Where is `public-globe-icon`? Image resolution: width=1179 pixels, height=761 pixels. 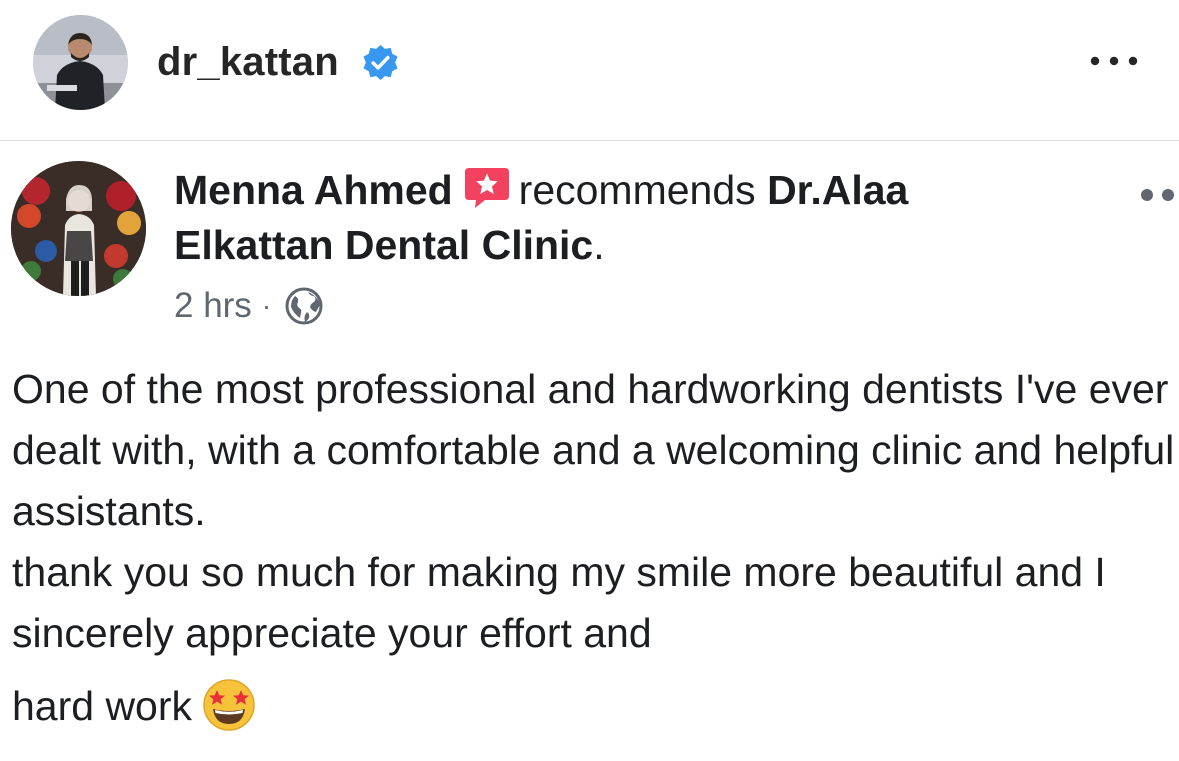 public-globe-icon is located at coordinates (304, 306).